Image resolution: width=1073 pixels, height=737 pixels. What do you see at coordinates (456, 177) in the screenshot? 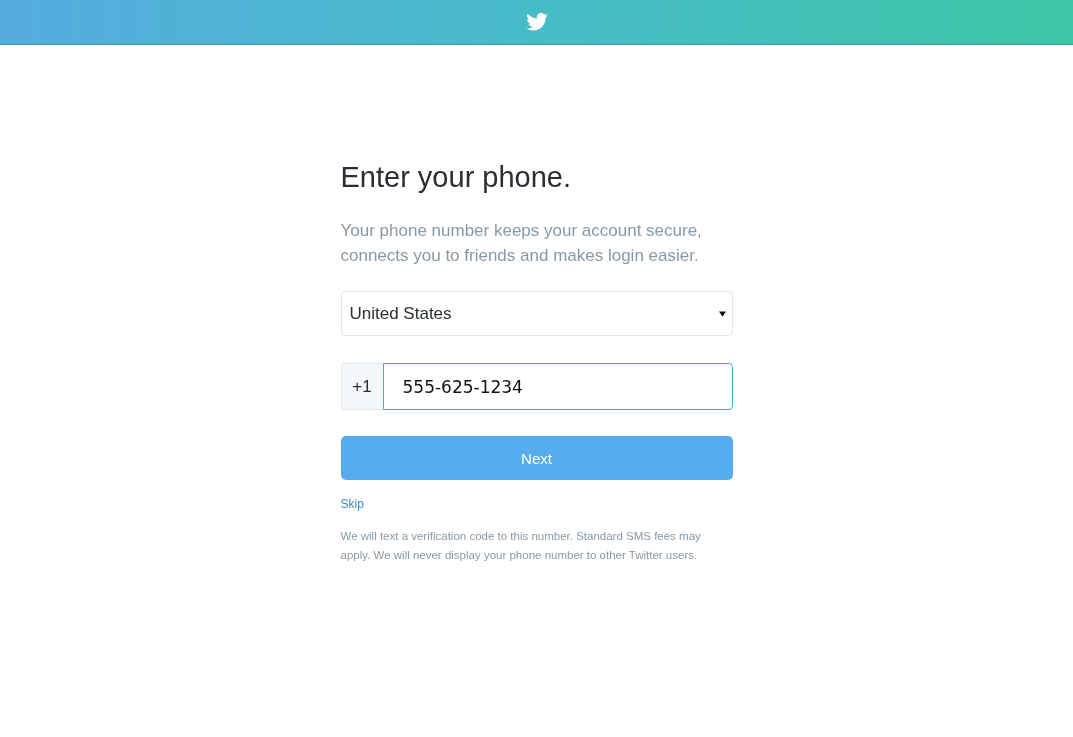
I see `page-heading: Enter your phone.` at bounding box center [456, 177].